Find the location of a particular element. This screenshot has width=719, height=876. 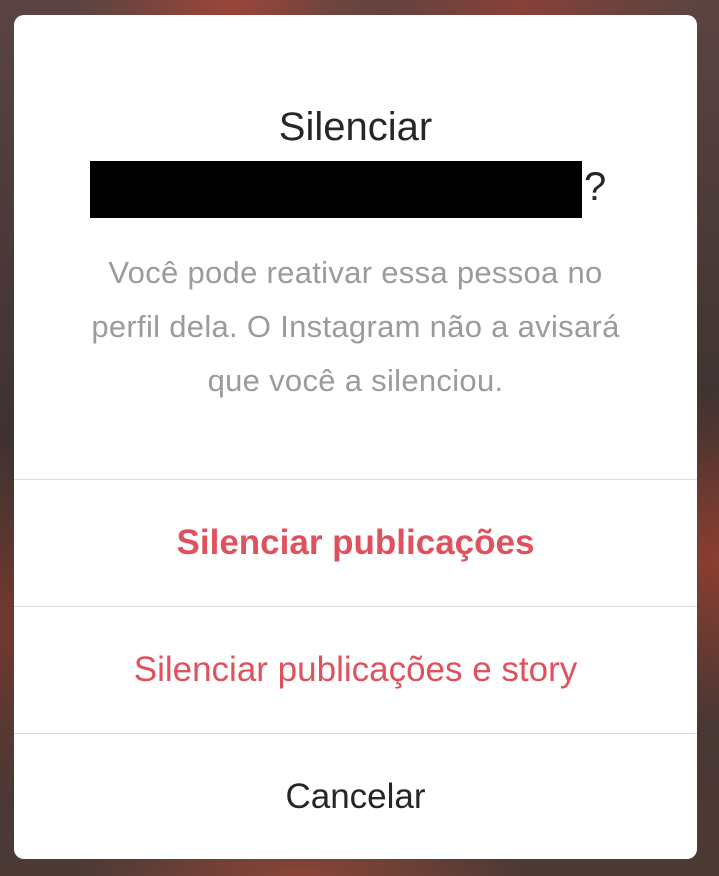

redacted-username is located at coordinates (336, 189).